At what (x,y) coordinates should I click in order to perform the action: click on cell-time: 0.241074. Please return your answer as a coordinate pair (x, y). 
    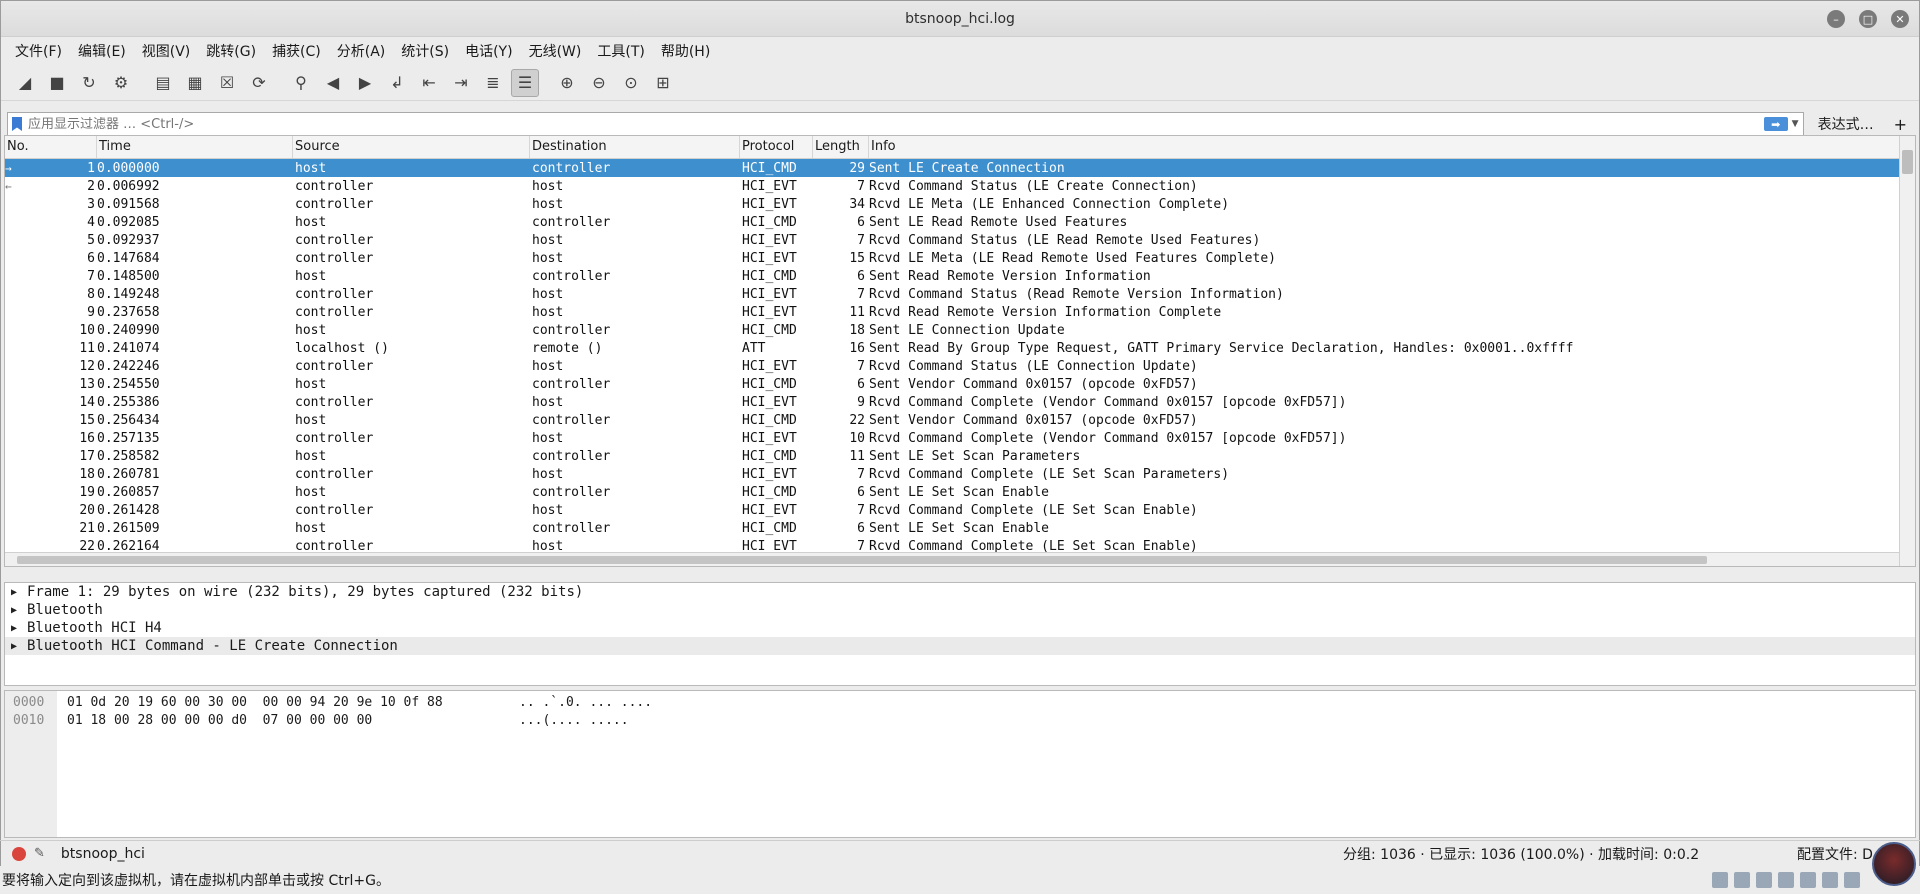
    Looking at the image, I should click on (128, 348).